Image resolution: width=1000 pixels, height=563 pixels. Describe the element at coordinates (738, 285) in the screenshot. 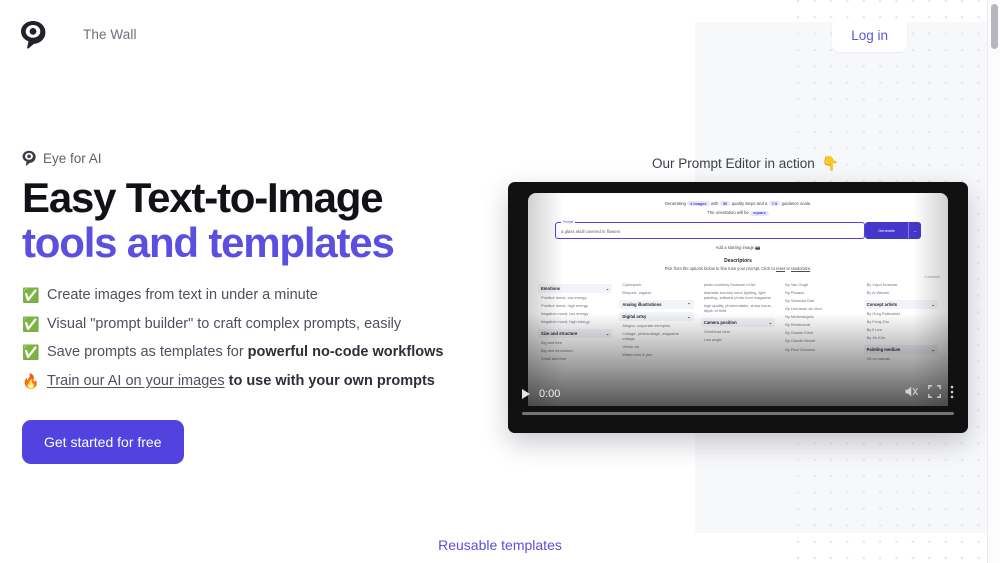

I see `descriptor-option: photo courtesy Museum of Art` at that location.